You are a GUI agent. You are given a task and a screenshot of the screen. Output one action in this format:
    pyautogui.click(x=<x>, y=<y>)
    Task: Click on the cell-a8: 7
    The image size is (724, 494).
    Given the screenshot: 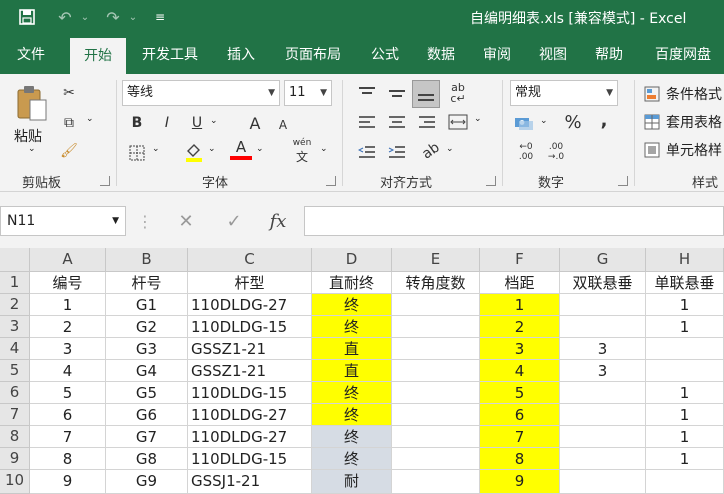 What is the action you would take?
    pyautogui.click(x=68, y=437)
    